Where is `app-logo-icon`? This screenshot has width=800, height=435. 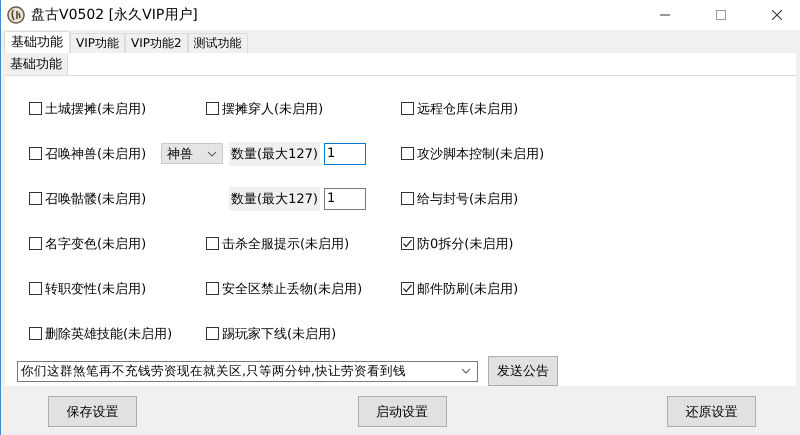
app-logo-icon is located at coordinates (16, 15).